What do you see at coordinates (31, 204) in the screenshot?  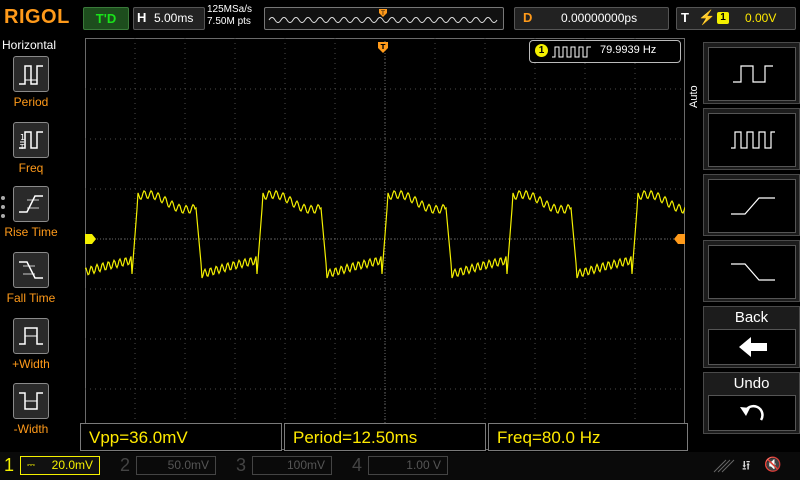 I see `rise-time-icon` at bounding box center [31, 204].